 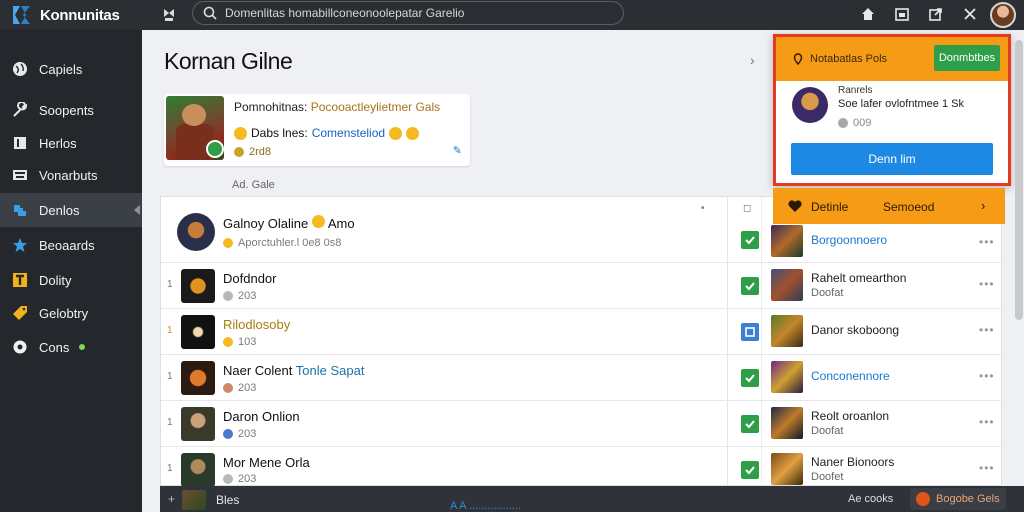 I want to click on featured-stat: 2rd8, so click(x=252, y=152).